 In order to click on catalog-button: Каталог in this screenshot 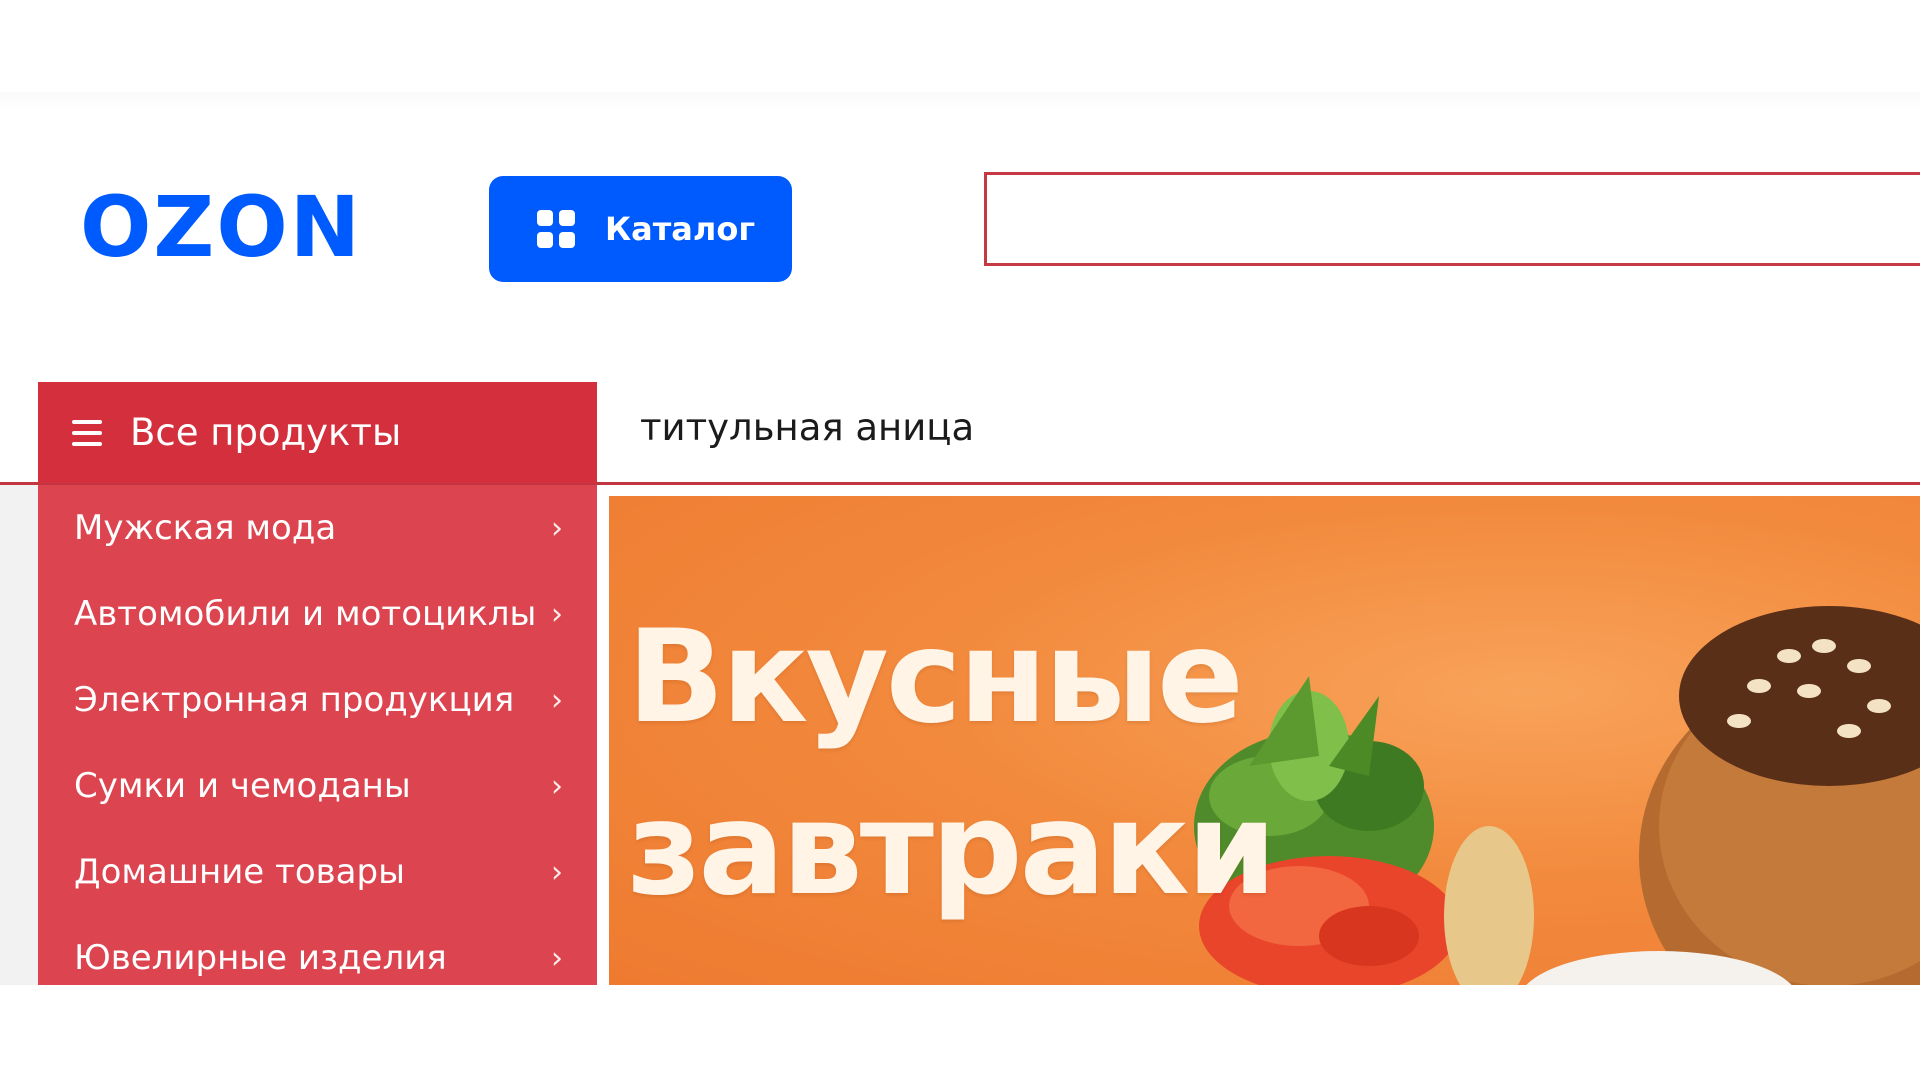, I will do `click(640, 229)`.